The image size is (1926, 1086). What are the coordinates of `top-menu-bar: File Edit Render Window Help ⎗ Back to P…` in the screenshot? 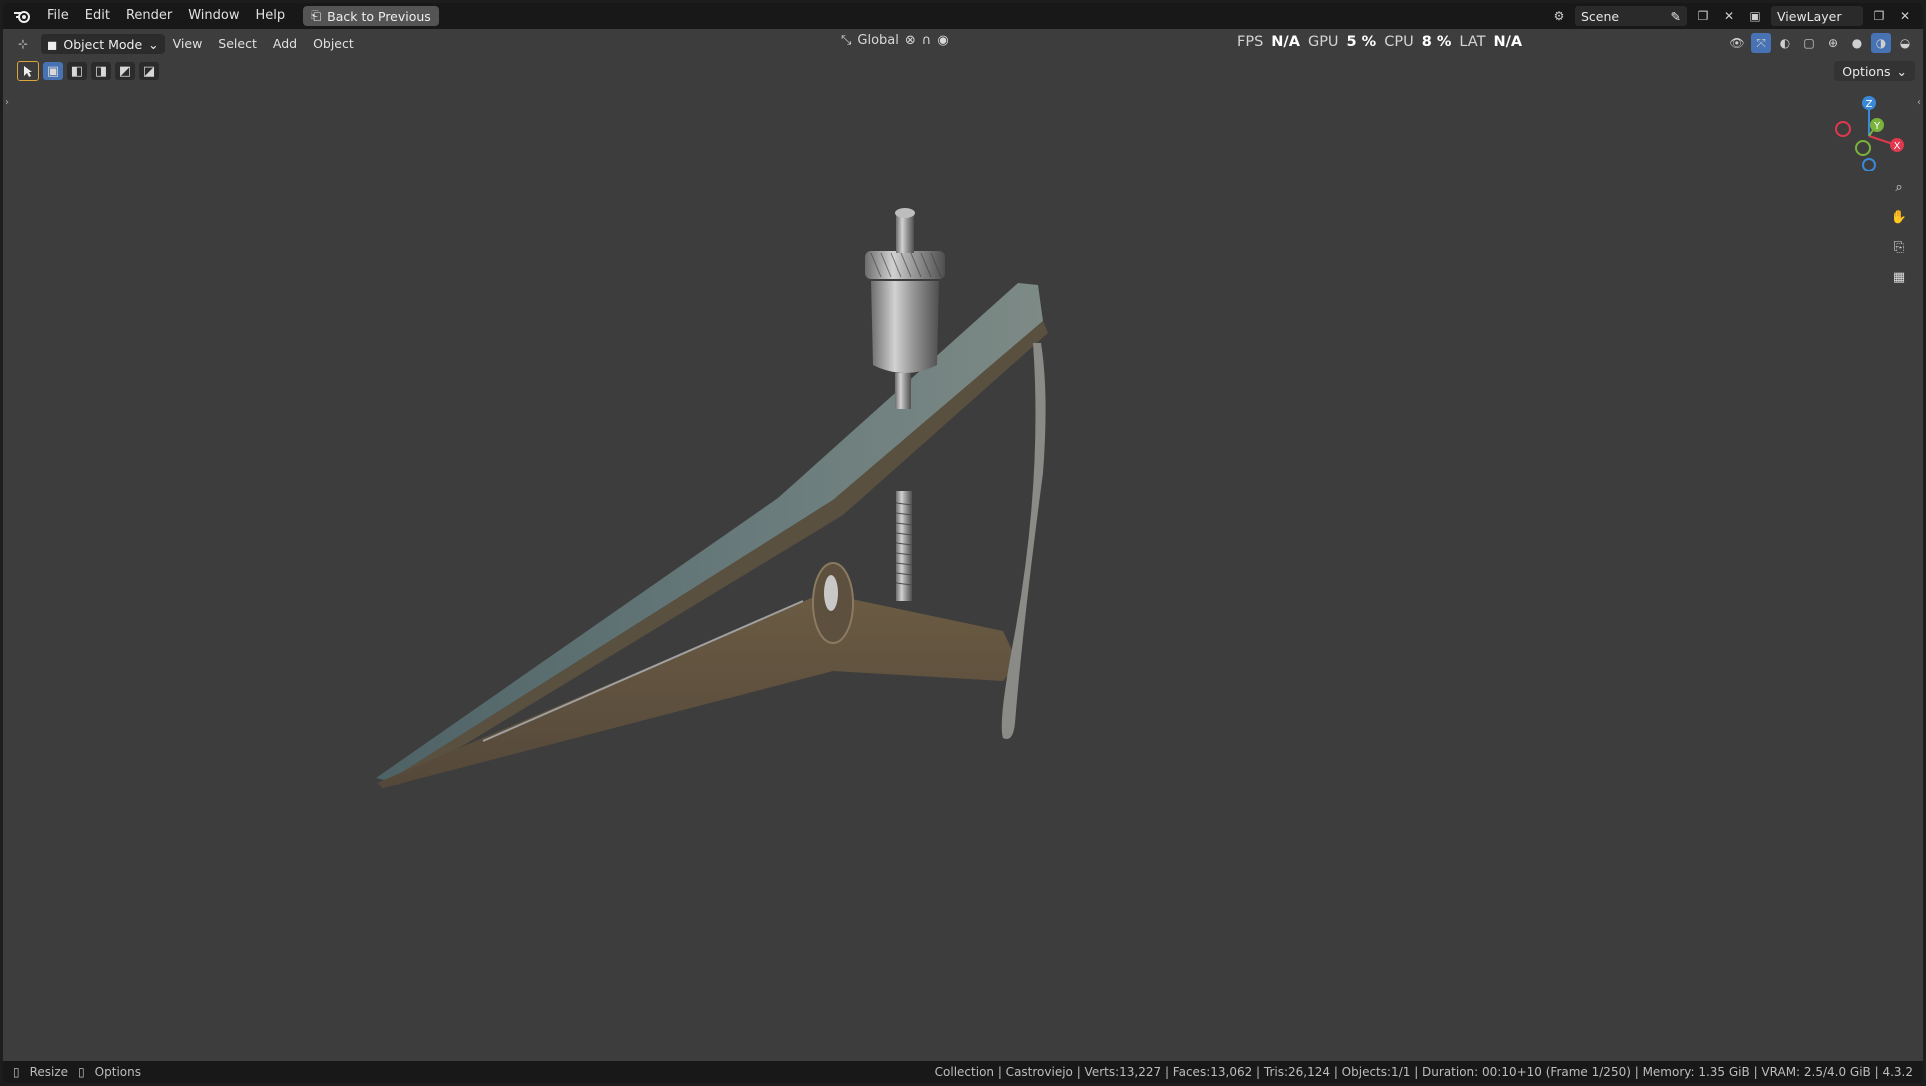 It's located at (963, 16).